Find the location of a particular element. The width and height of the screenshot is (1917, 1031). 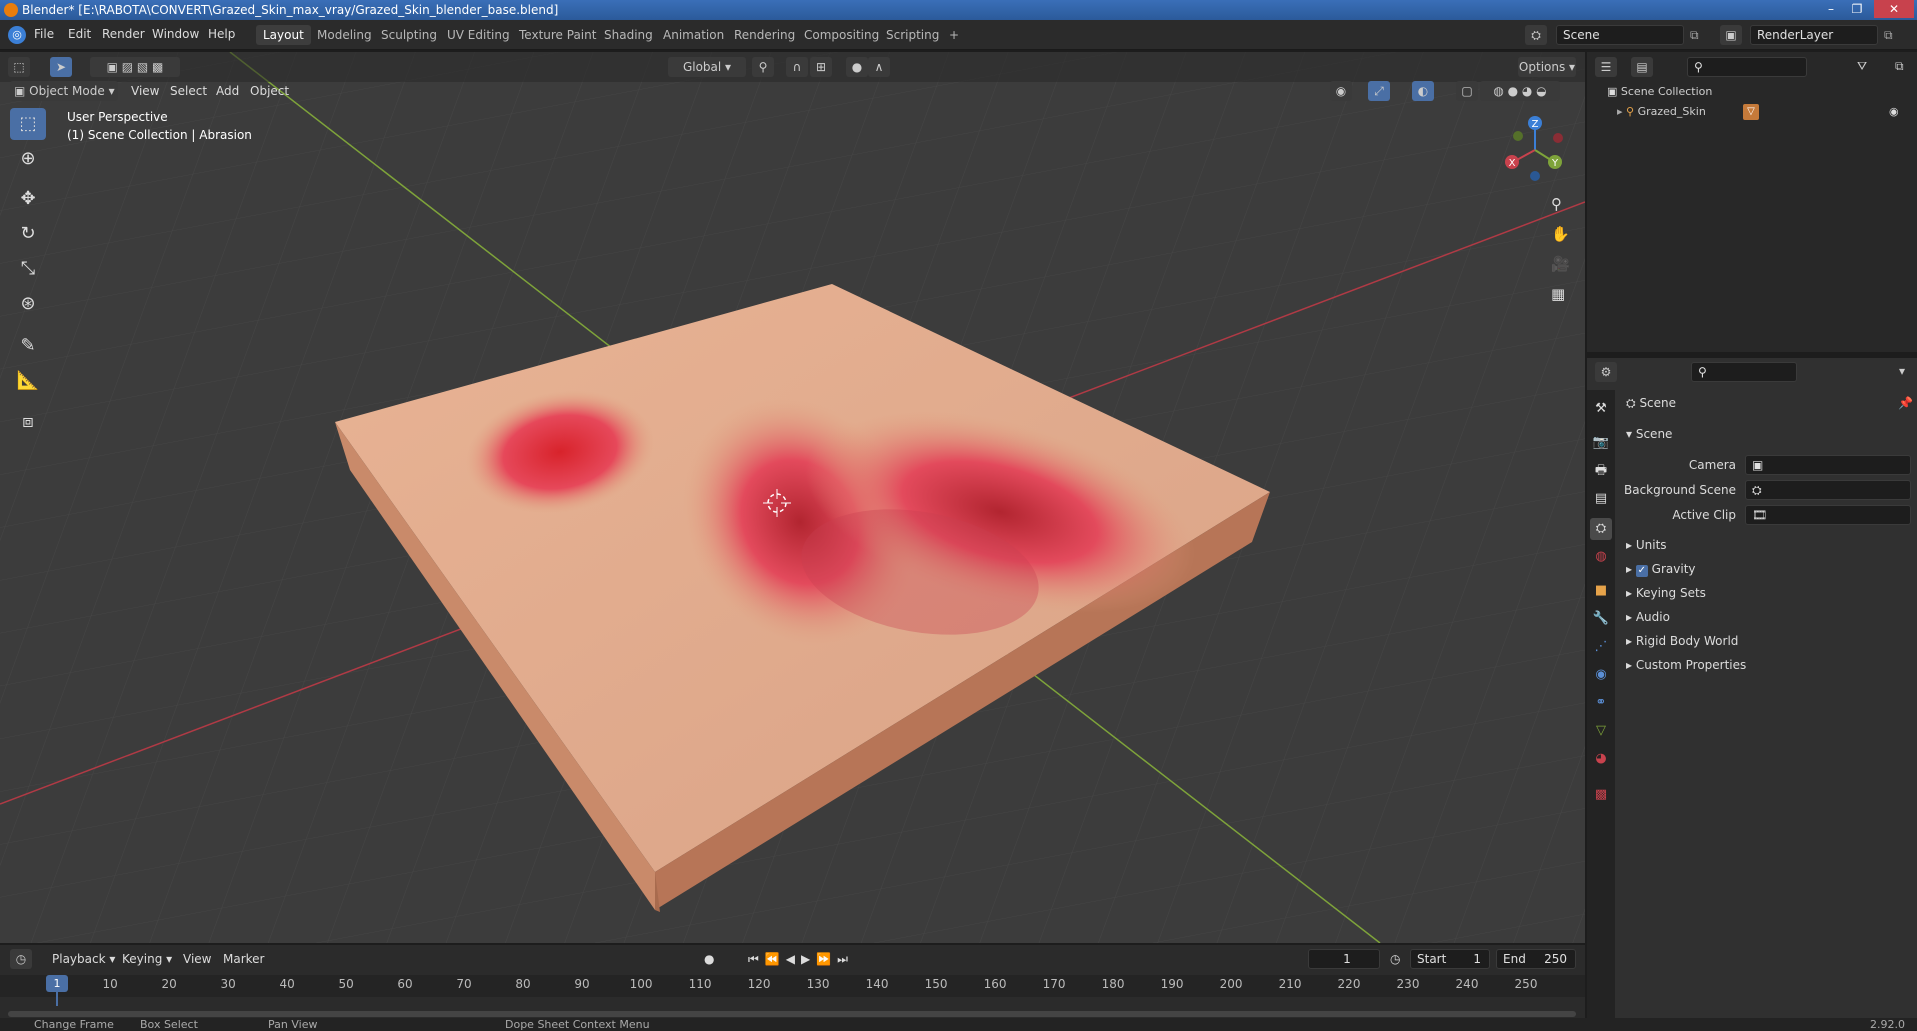

navigation-gizmo: Z X Y is located at coordinates (1535, 150).